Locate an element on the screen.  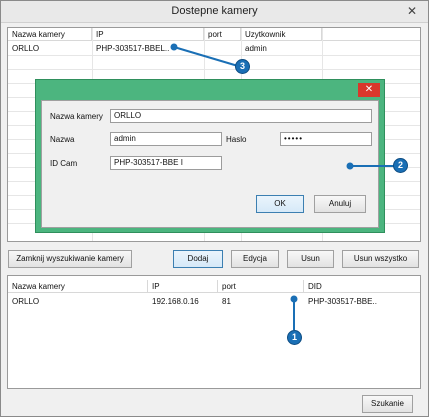
callout-marker-1: 1 is located at coordinates (294, 337).